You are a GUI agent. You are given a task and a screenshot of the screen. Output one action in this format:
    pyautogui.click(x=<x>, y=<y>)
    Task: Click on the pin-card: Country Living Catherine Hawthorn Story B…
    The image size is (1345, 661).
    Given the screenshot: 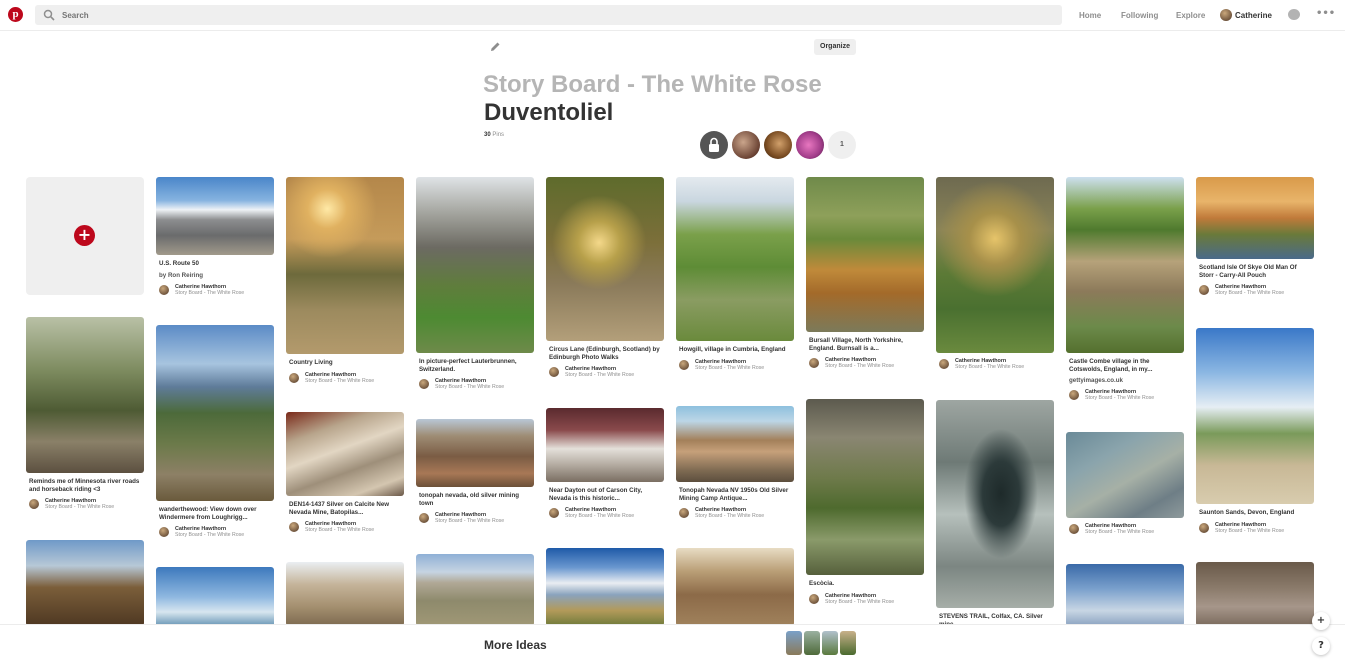 What is the action you would take?
    pyautogui.click(x=345, y=281)
    